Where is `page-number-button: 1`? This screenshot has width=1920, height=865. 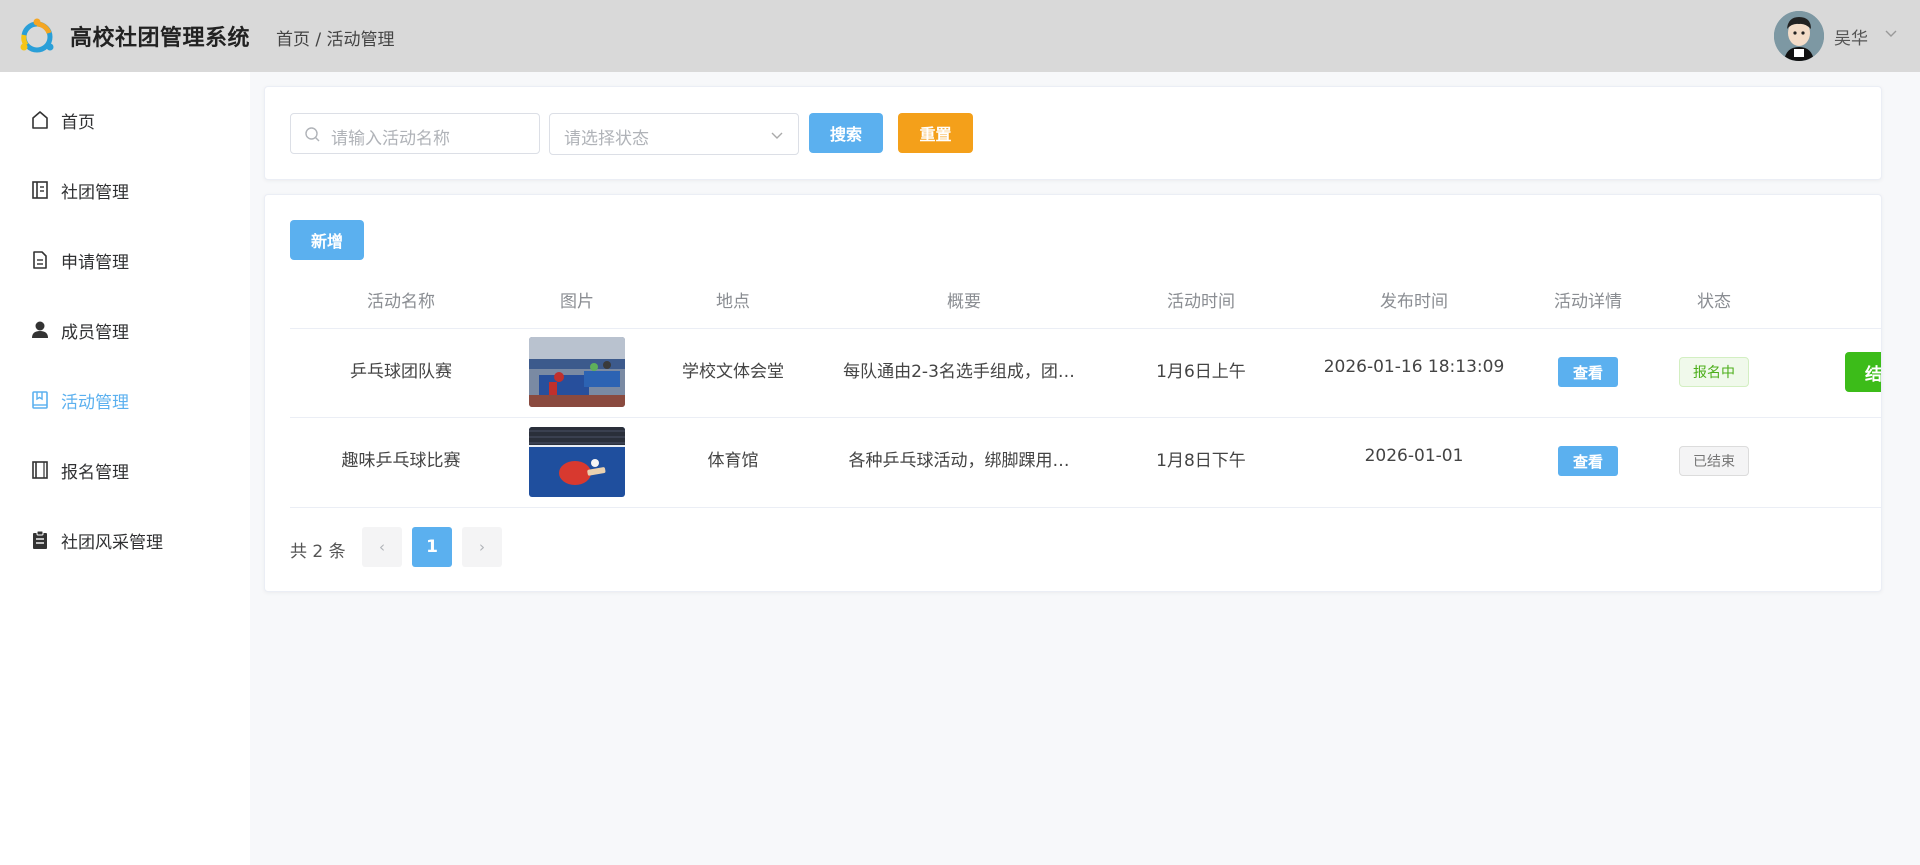 page-number-button: 1 is located at coordinates (432, 547).